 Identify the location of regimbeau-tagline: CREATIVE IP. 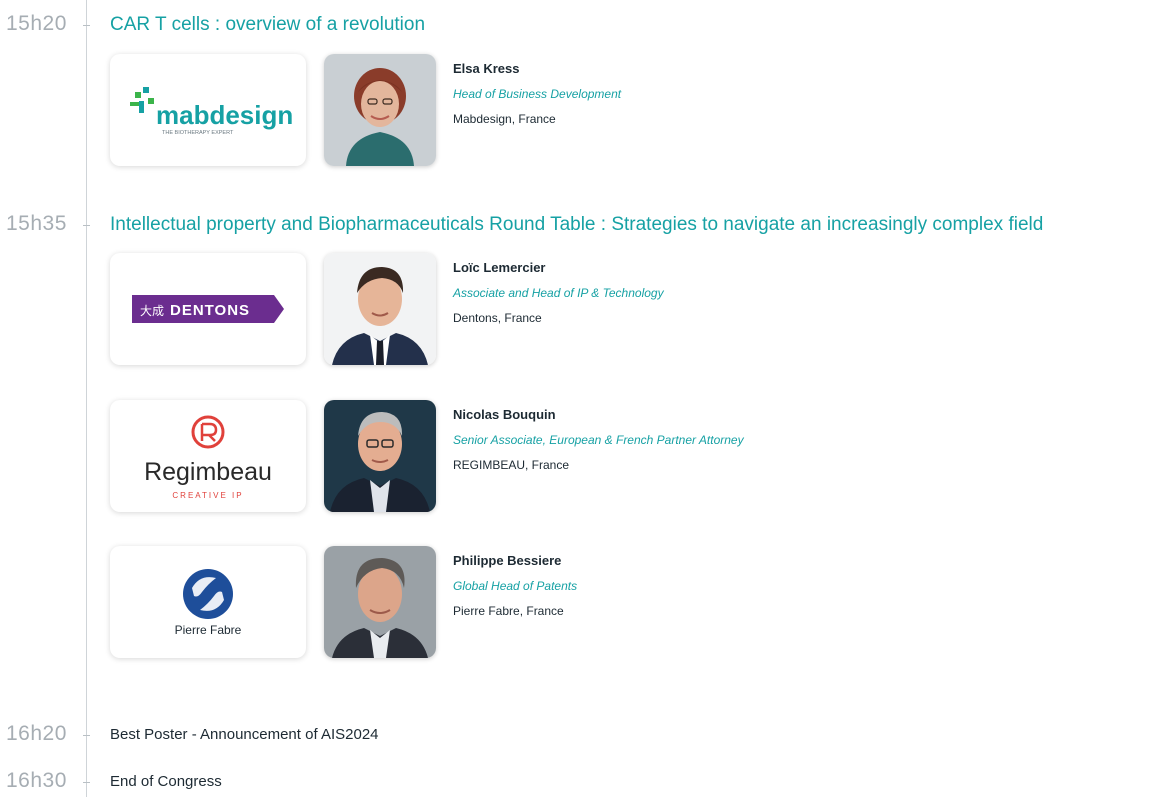
(207, 495).